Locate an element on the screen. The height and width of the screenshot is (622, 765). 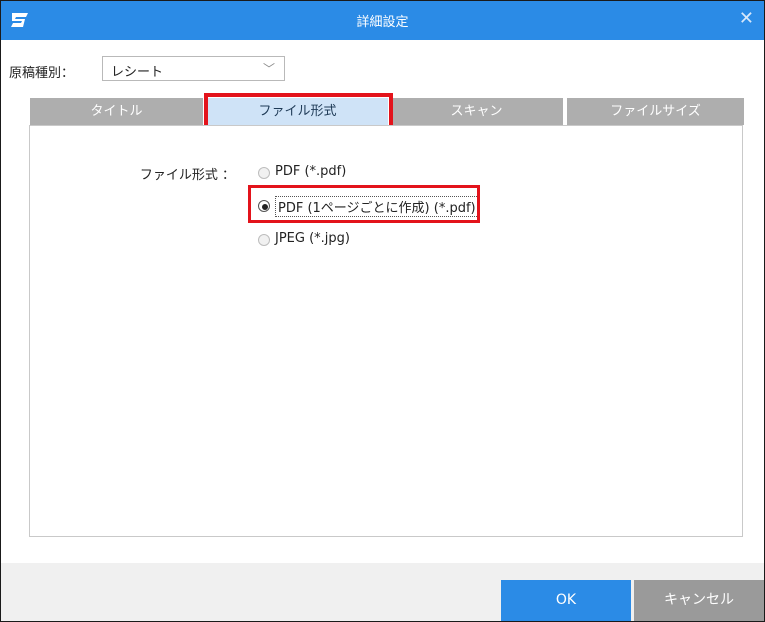
tab-file-size: ファイルサイズ is located at coordinates (655, 111).